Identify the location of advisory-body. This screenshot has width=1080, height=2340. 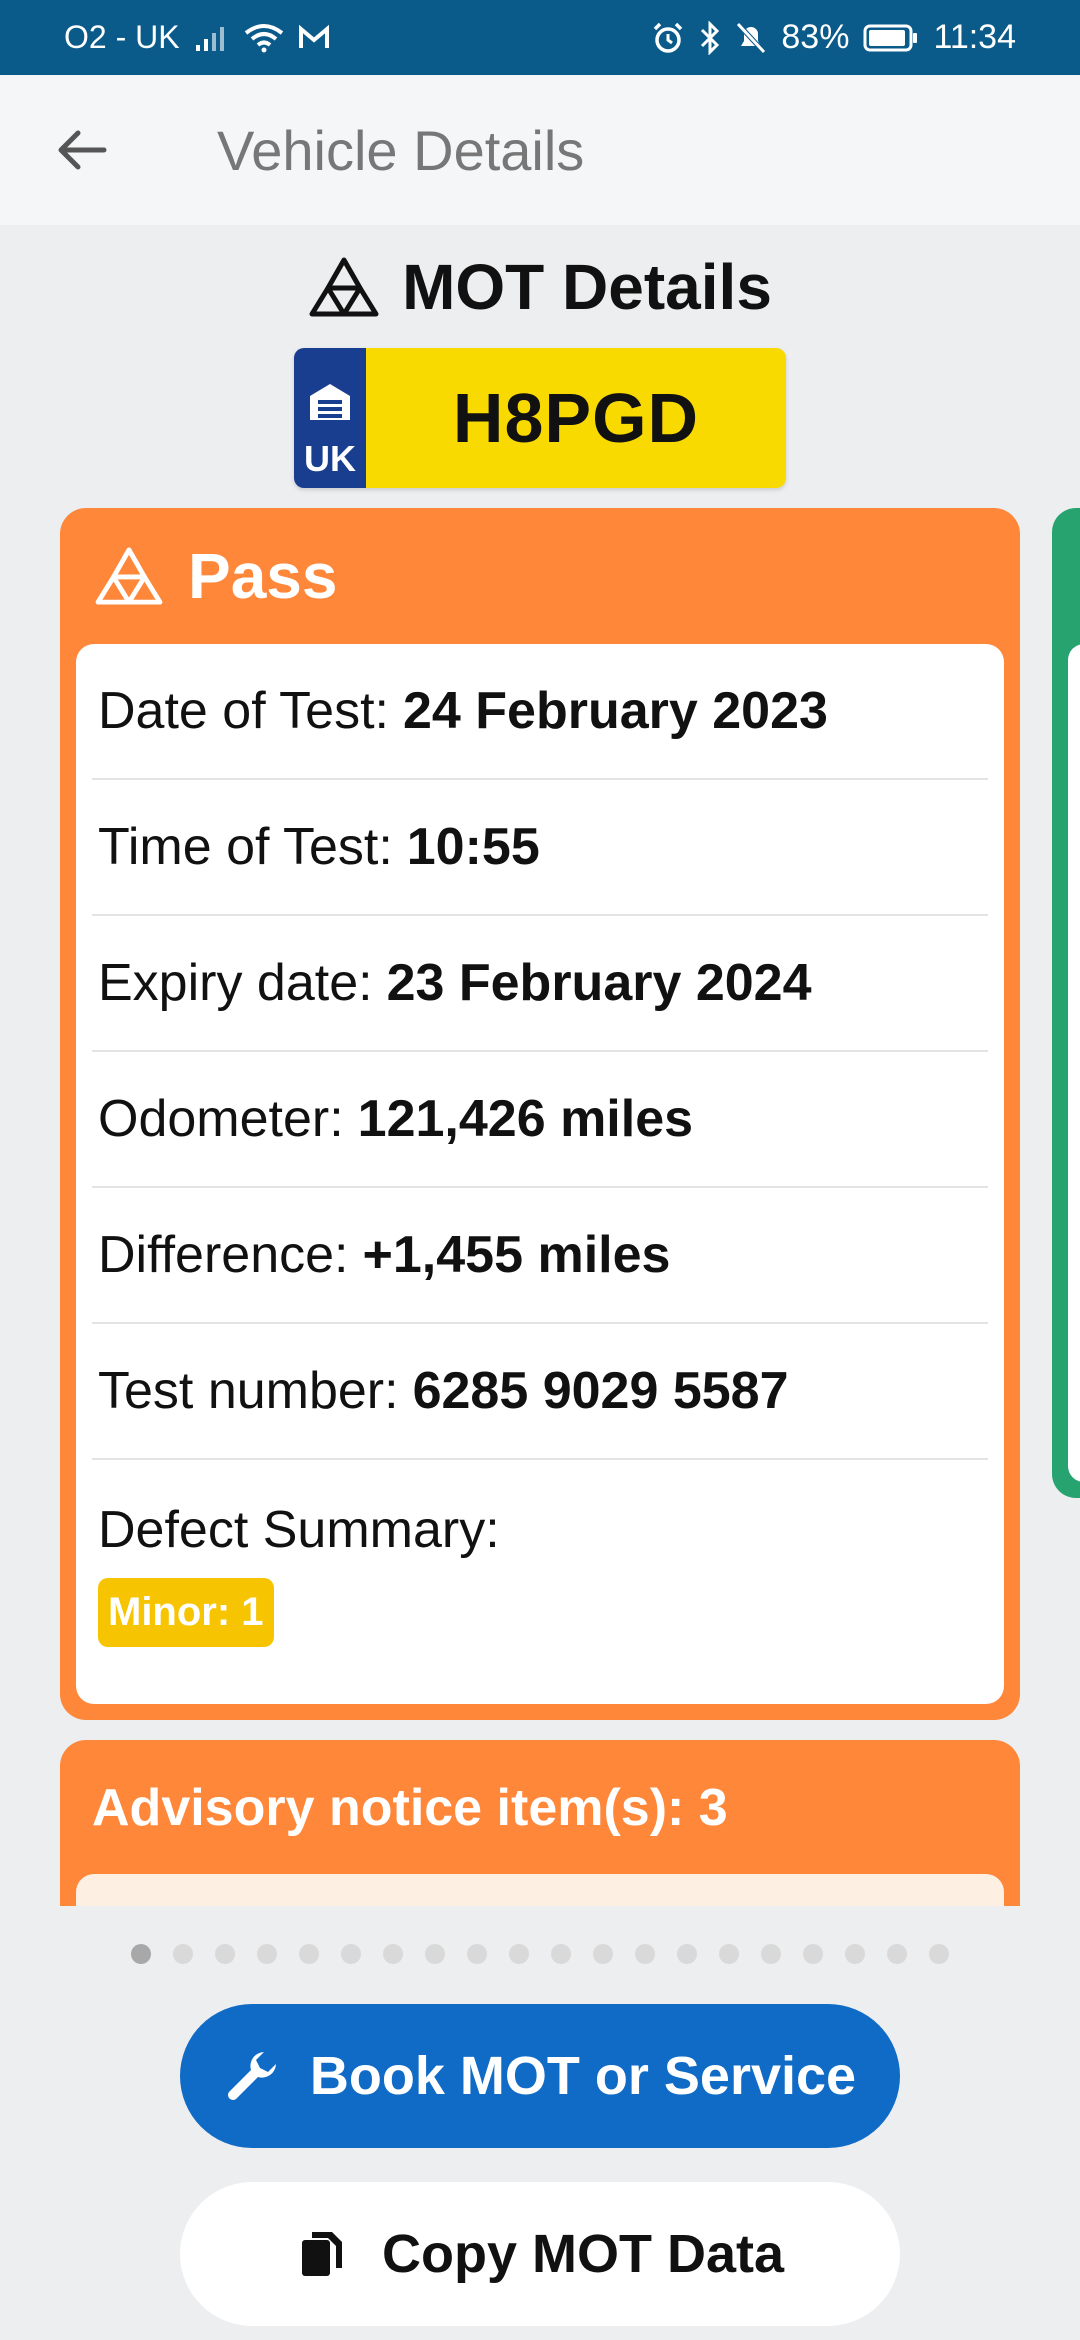
(540, 1890).